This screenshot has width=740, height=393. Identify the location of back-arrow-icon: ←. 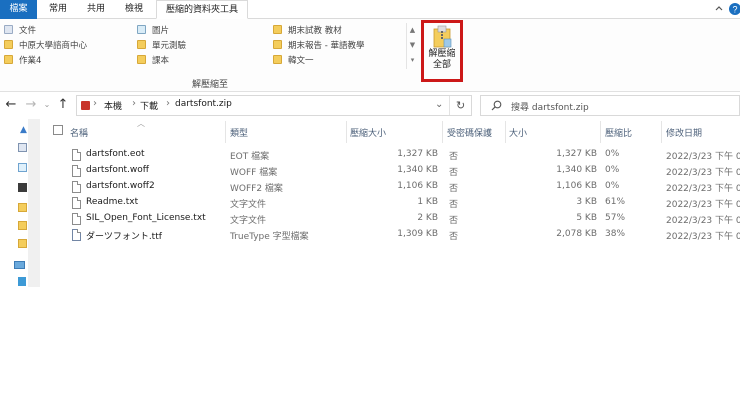
(11, 105).